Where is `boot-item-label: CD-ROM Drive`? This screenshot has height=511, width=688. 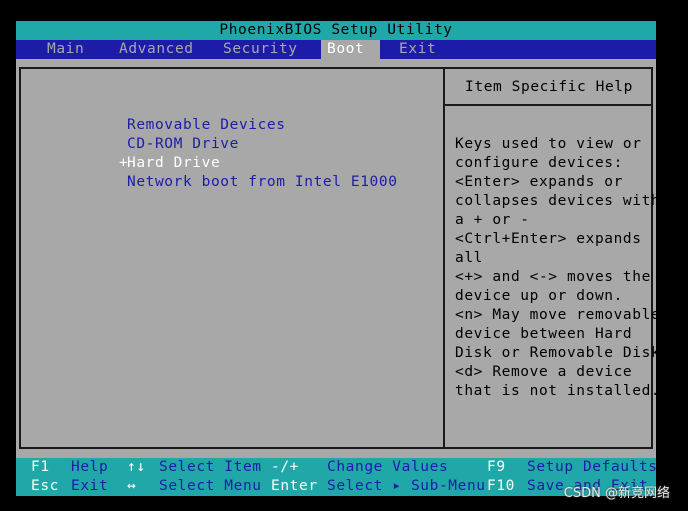 boot-item-label: CD-ROM Drive is located at coordinates (182, 144).